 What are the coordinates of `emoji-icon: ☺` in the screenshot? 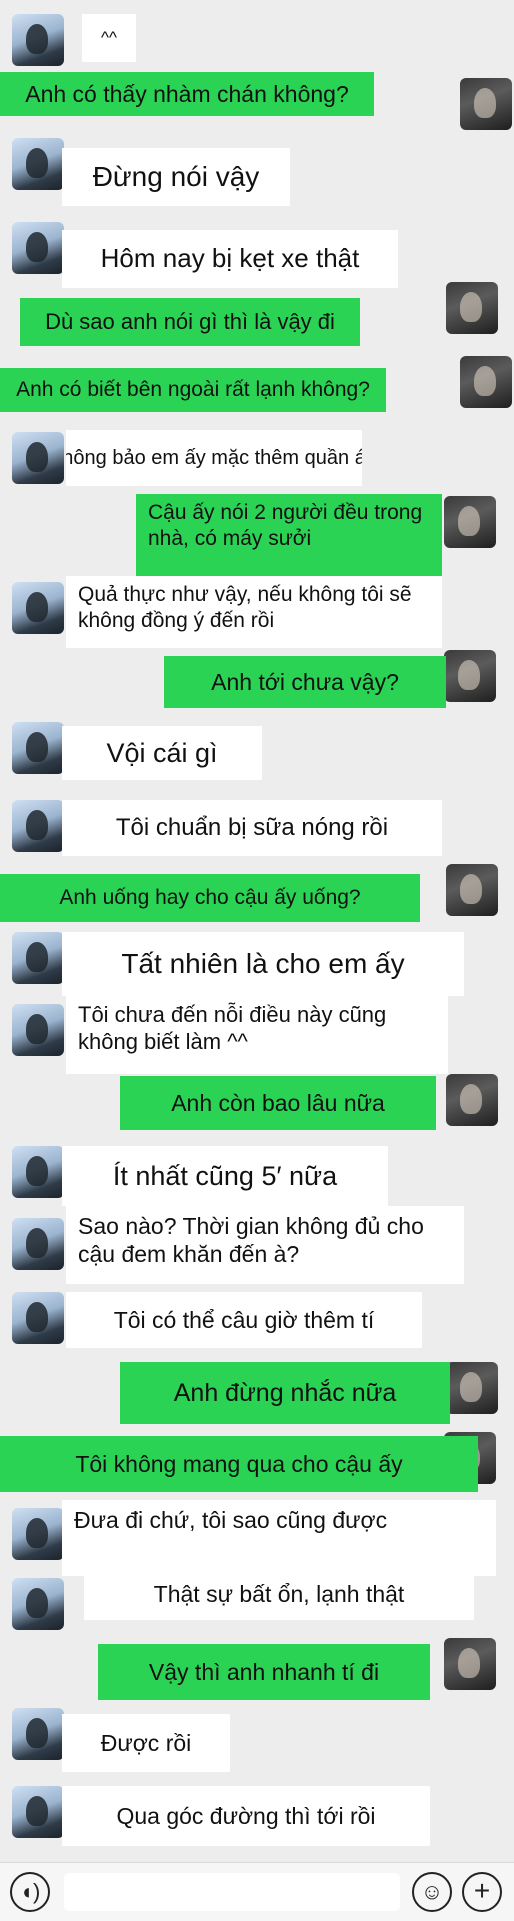 It's located at (432, 1891).